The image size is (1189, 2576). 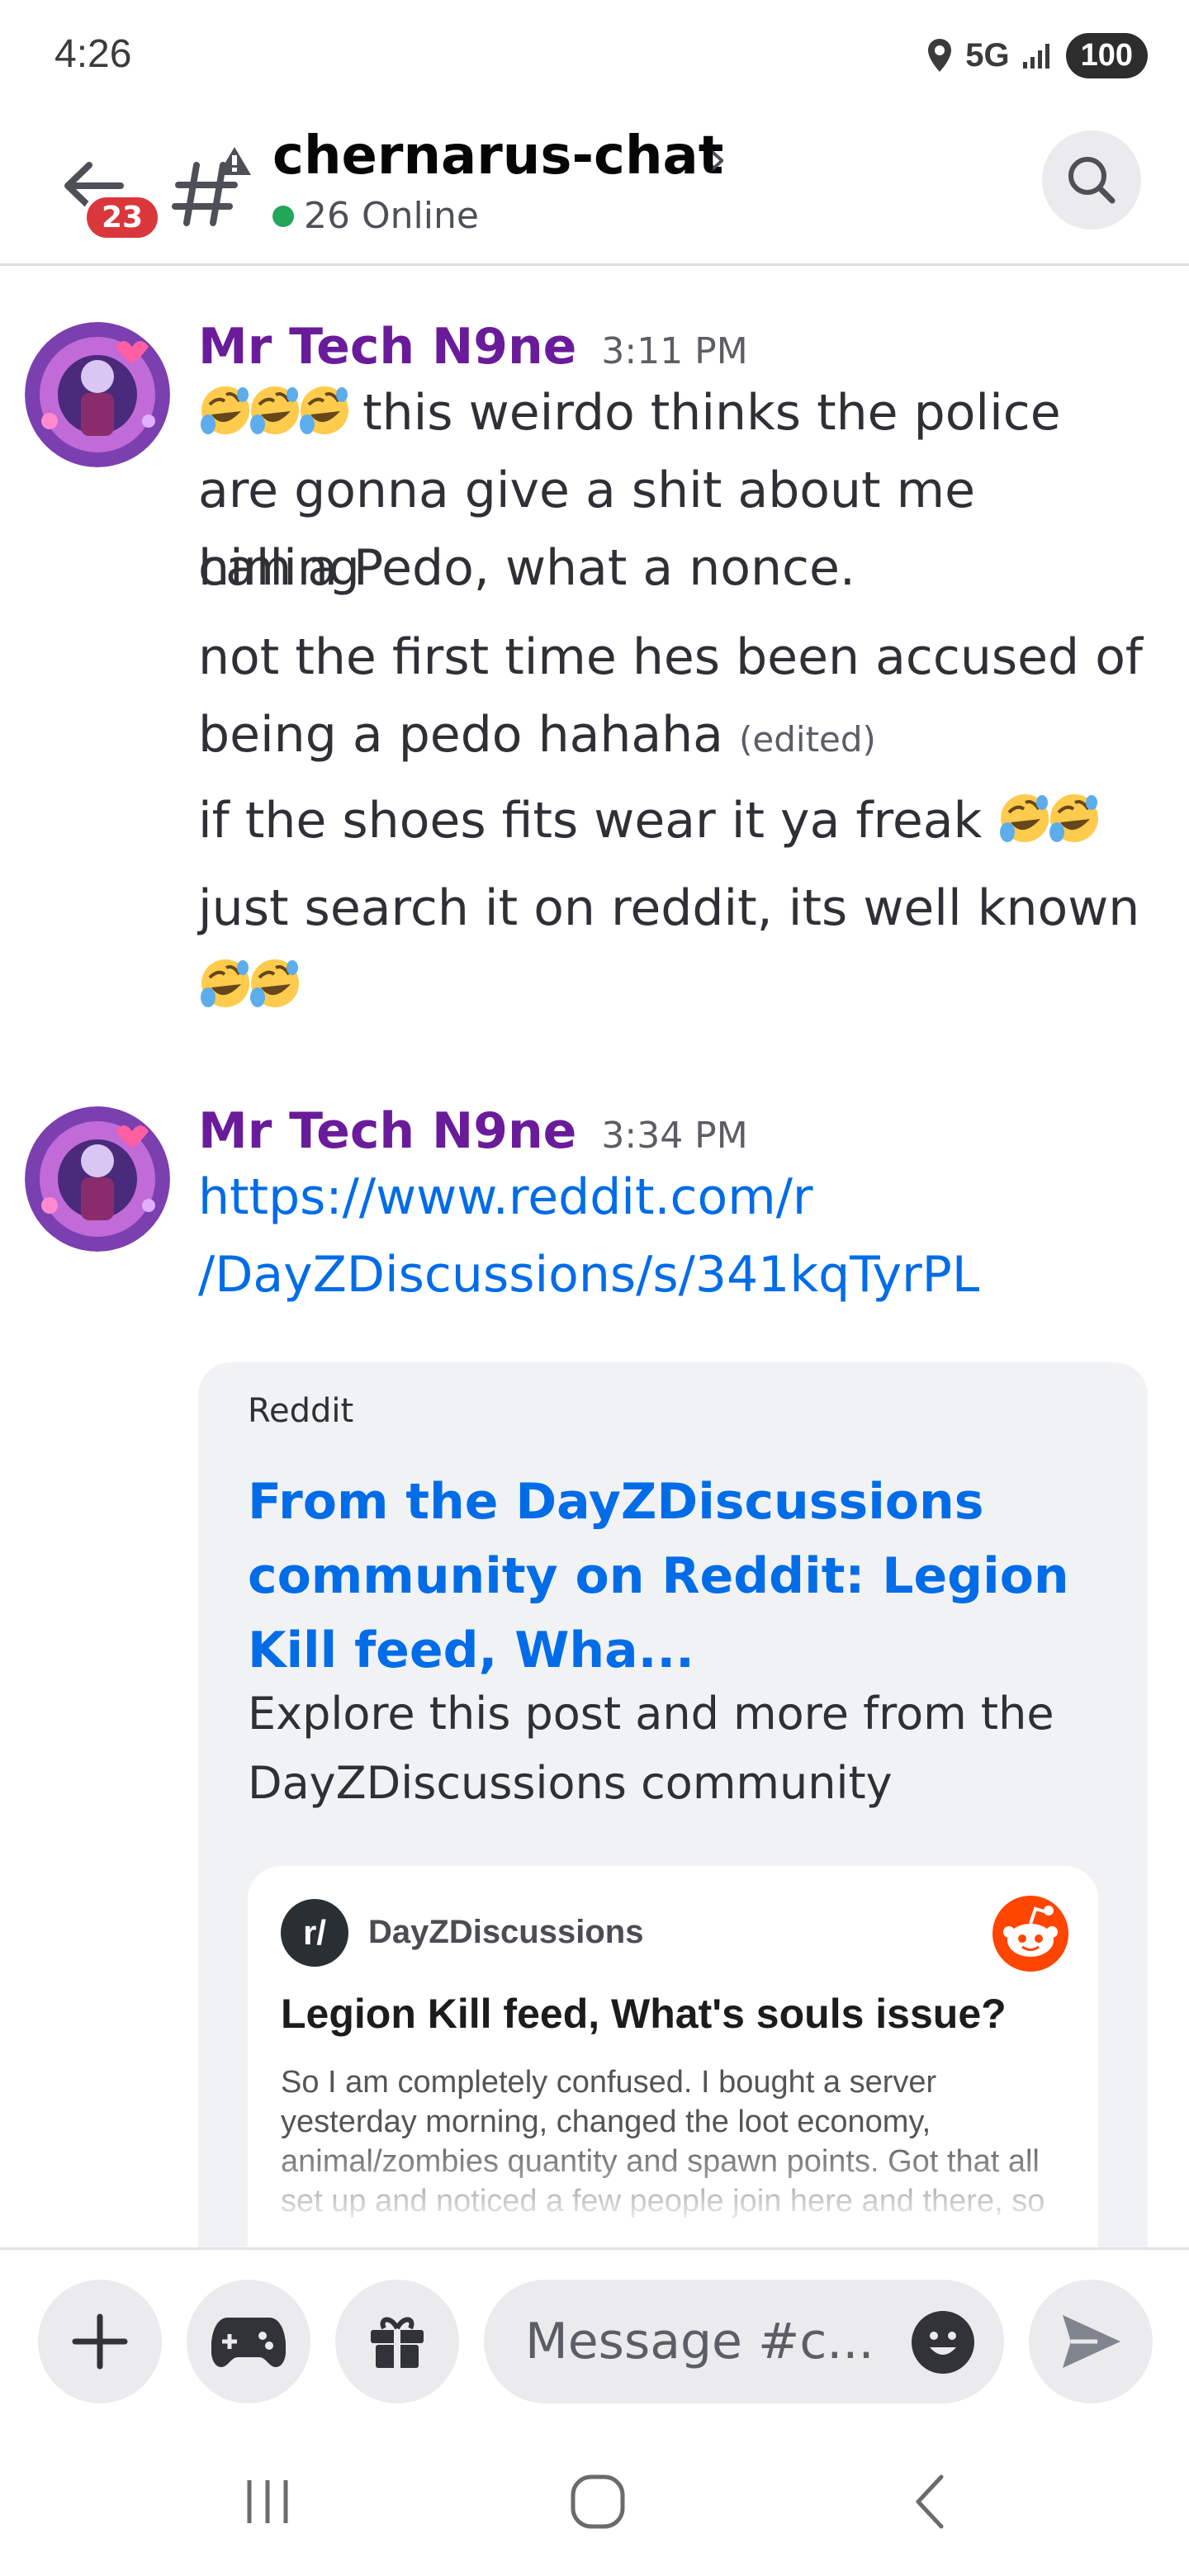 I want to click on send-icon, so click(x=1091, y=2341).